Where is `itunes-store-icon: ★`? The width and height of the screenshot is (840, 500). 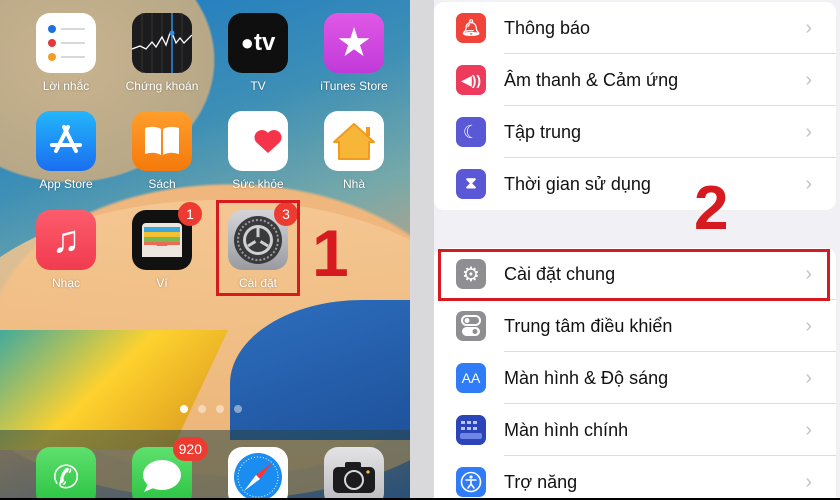 itunes-store-icon: ★ is located at coordinates (354, 43).